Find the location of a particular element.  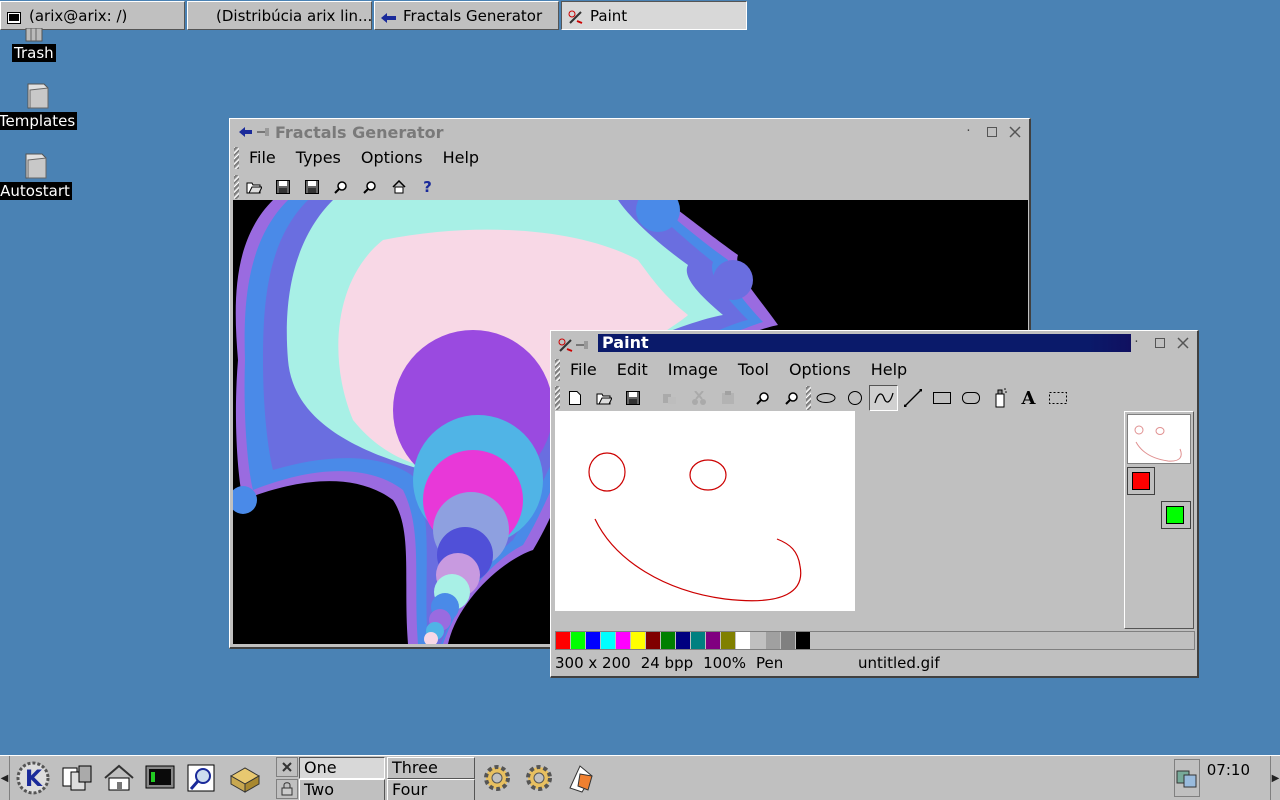

text-icon: A is located at coordinates (1028, 398).